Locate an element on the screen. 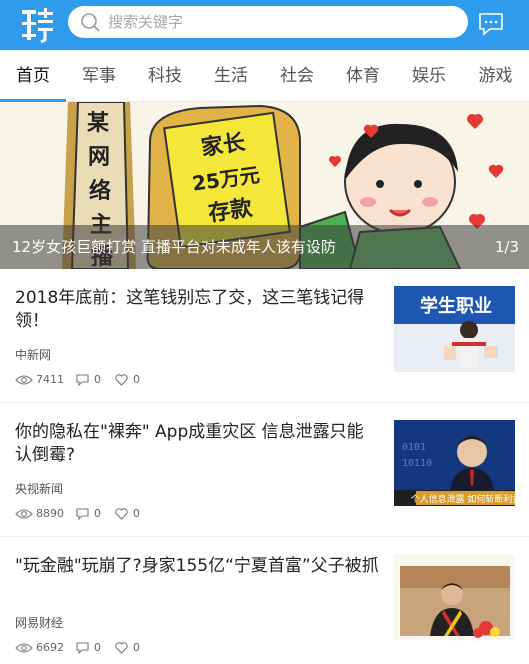 This screenshot has width=529, height=664. news-title: 2018年底前：这笔钱别忘了交，这三笔钱记得领！ is located at coordinates (197, 310).